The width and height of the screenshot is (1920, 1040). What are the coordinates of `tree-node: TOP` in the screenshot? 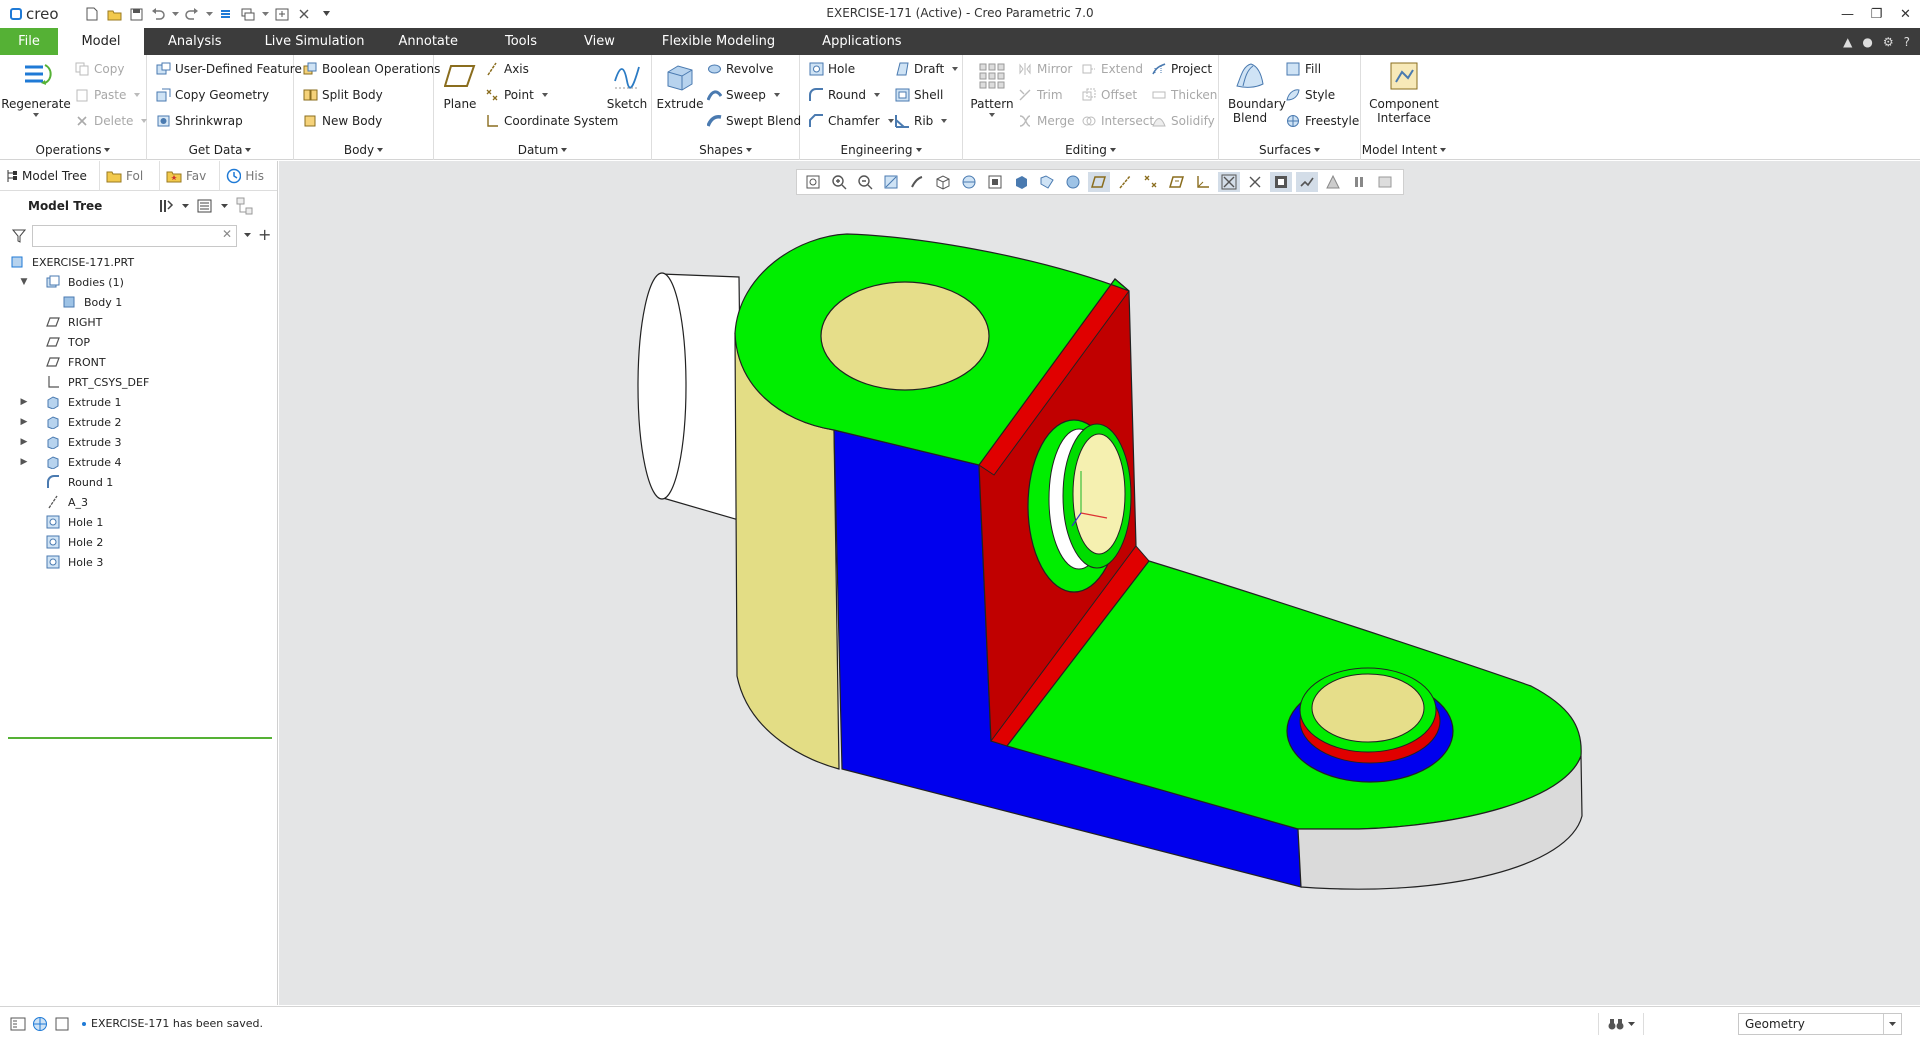 It's located at (136, 342).